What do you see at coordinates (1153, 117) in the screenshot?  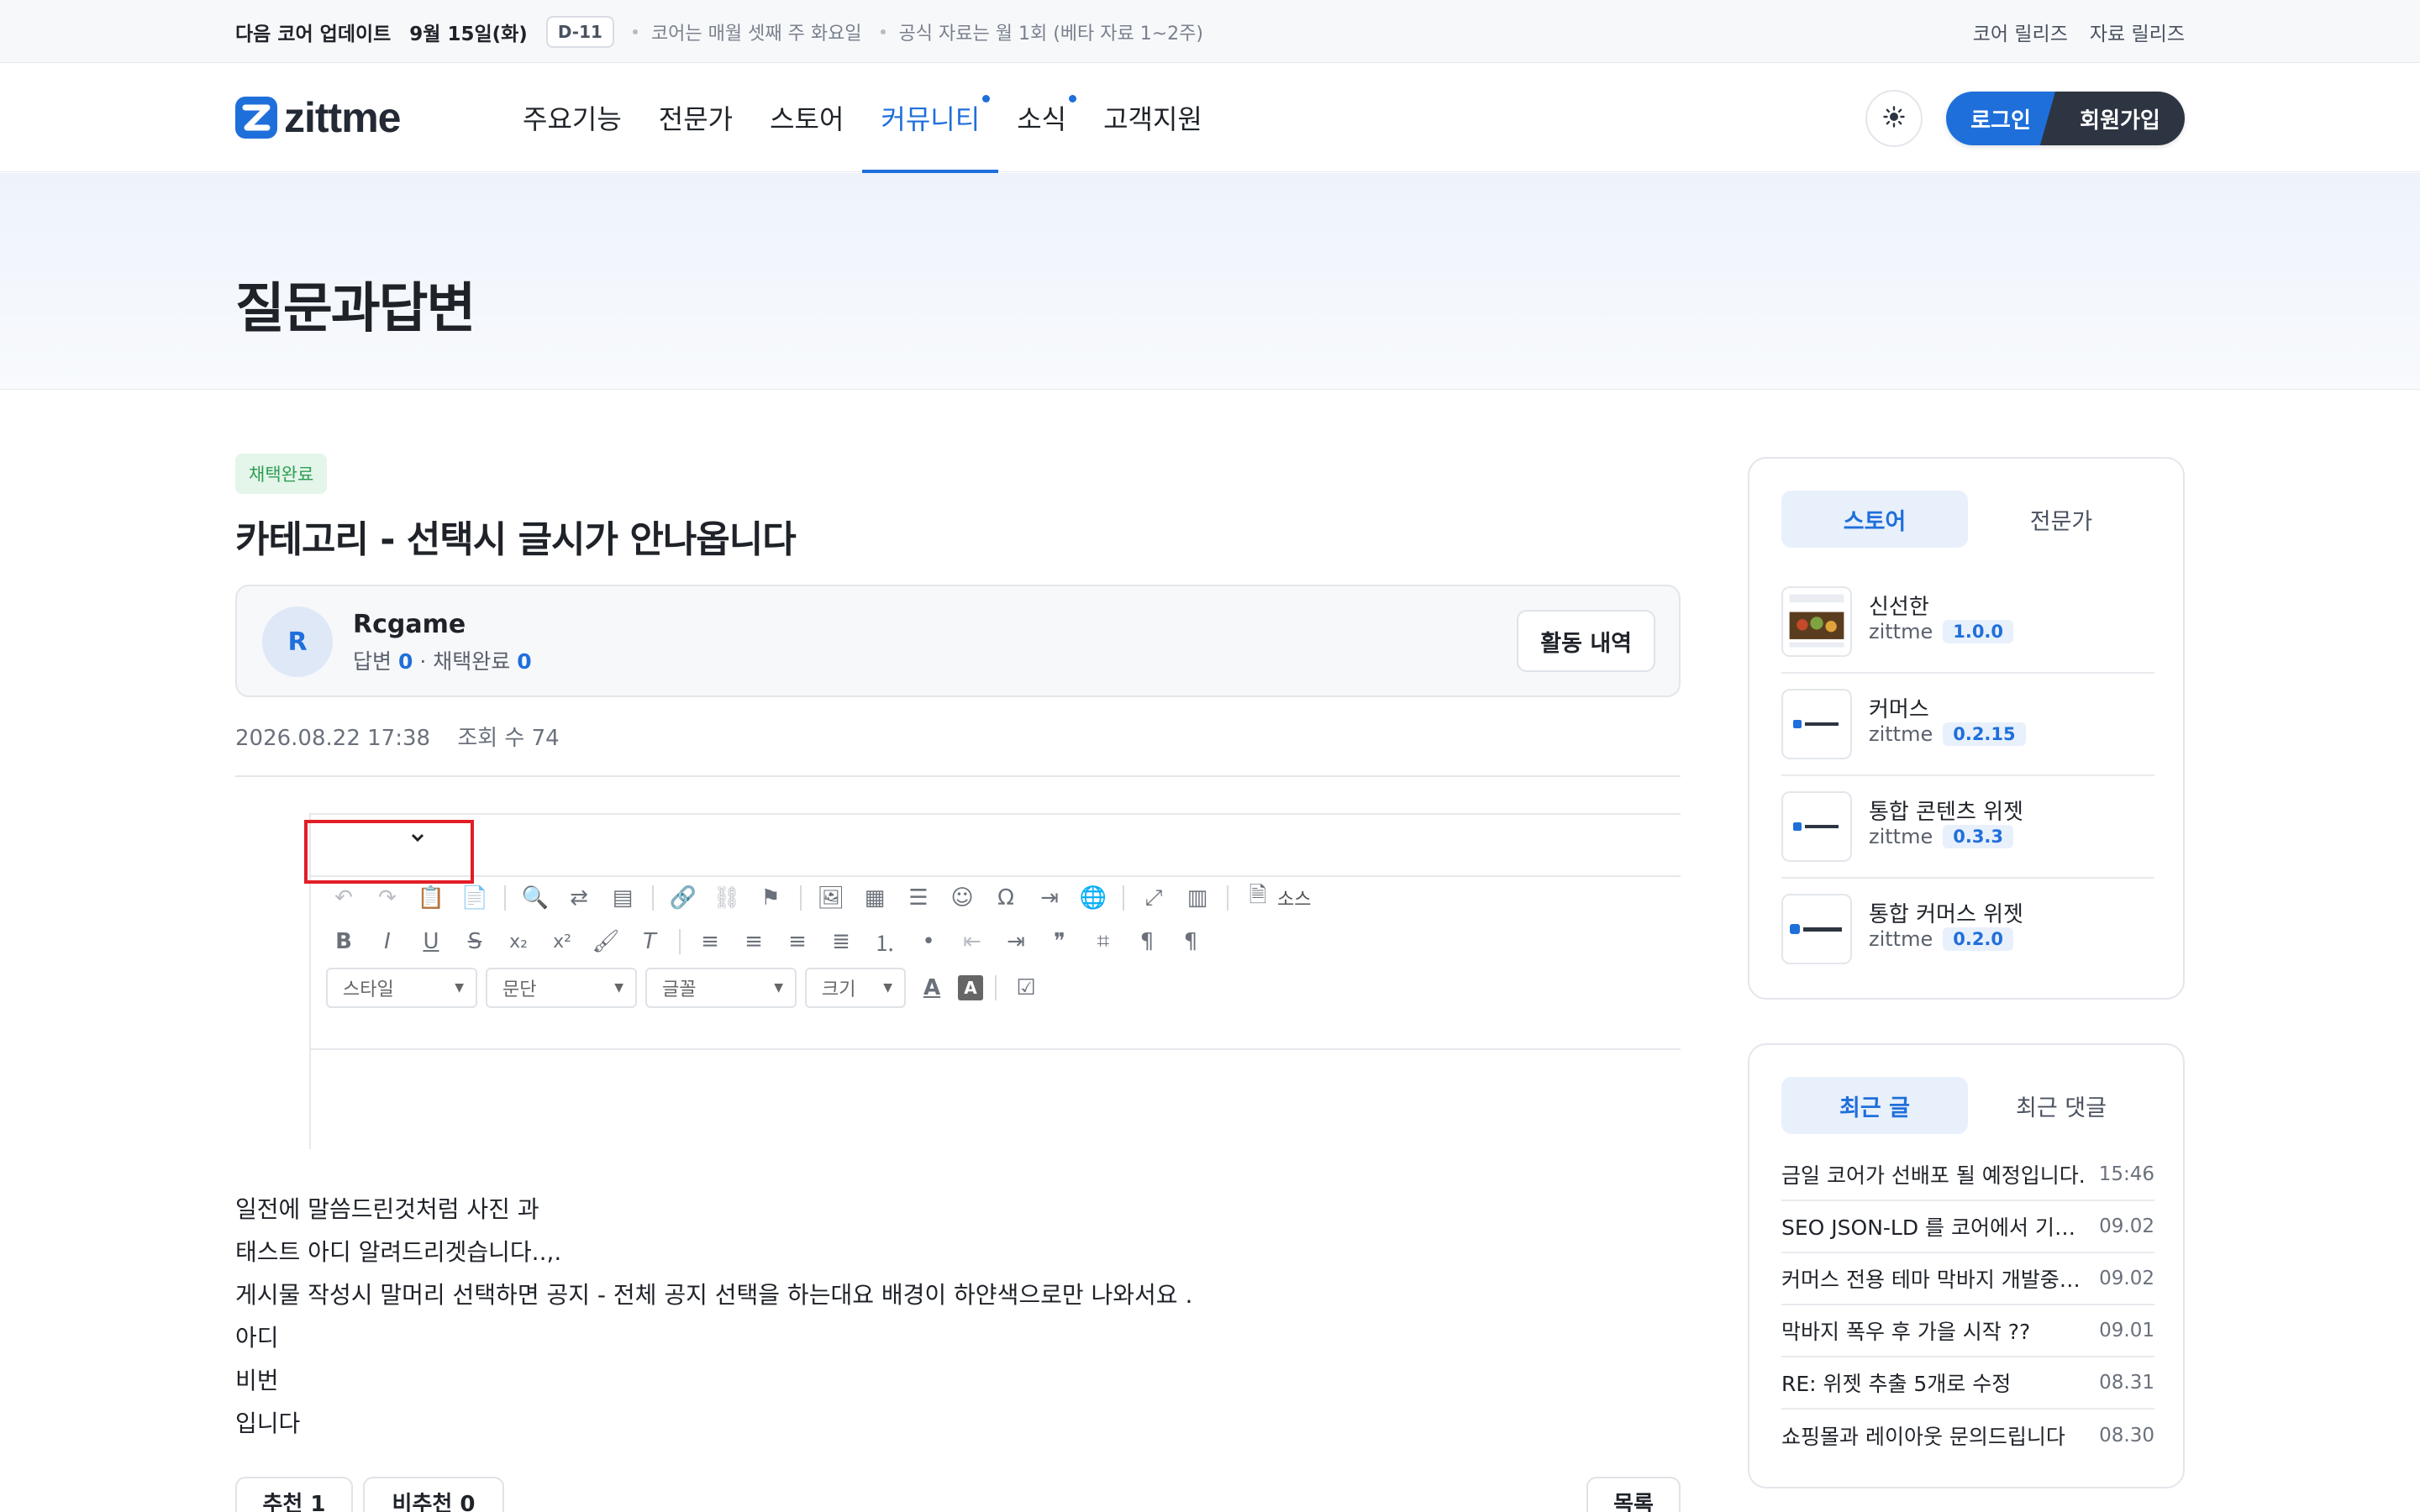 I see `nav-support: 고객지원` at bounding box center [1153, 117].